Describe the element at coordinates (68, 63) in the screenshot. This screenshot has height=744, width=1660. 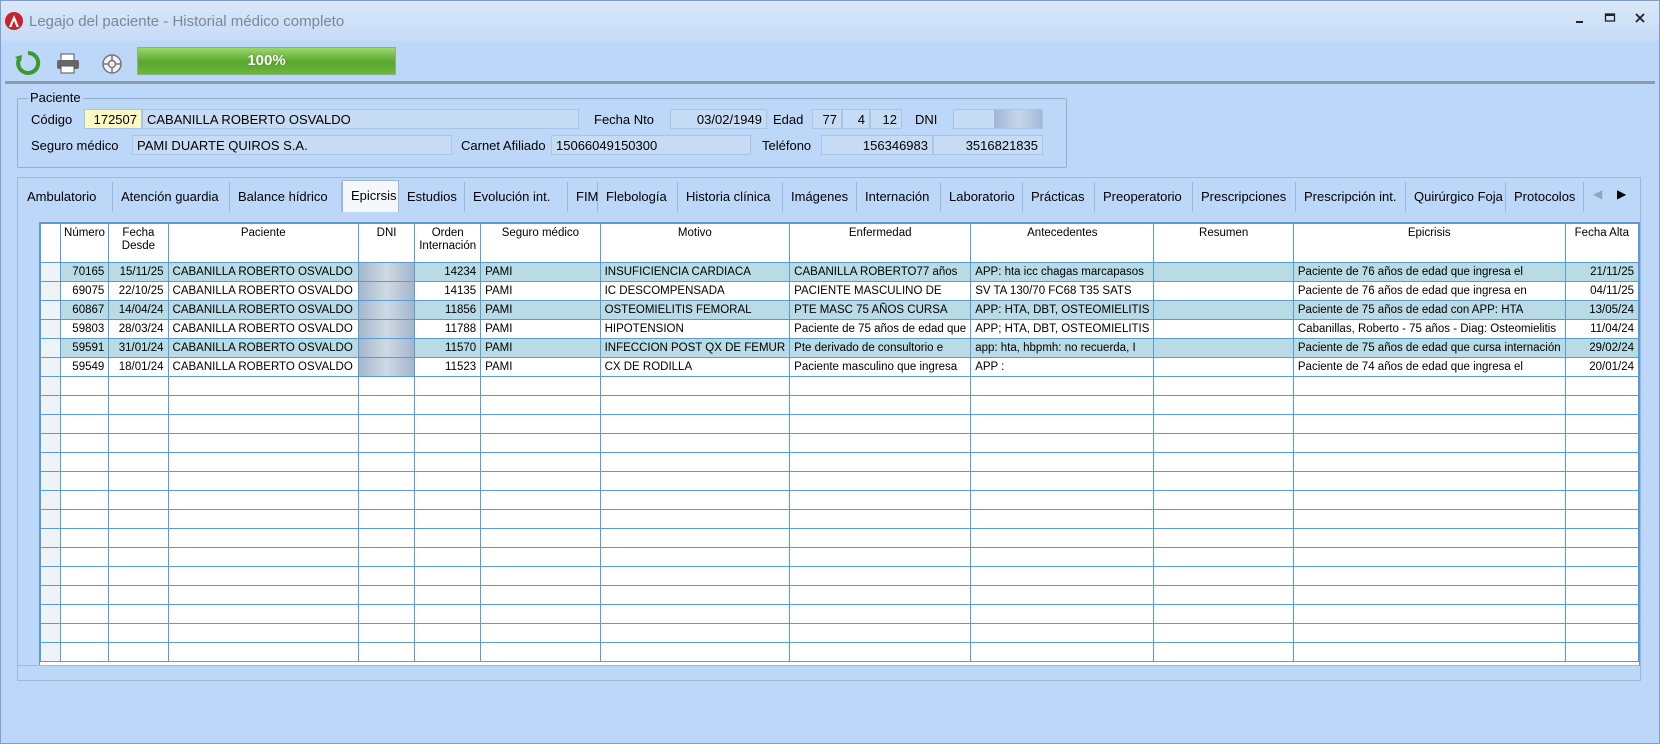
I see `print-icon` at that location.